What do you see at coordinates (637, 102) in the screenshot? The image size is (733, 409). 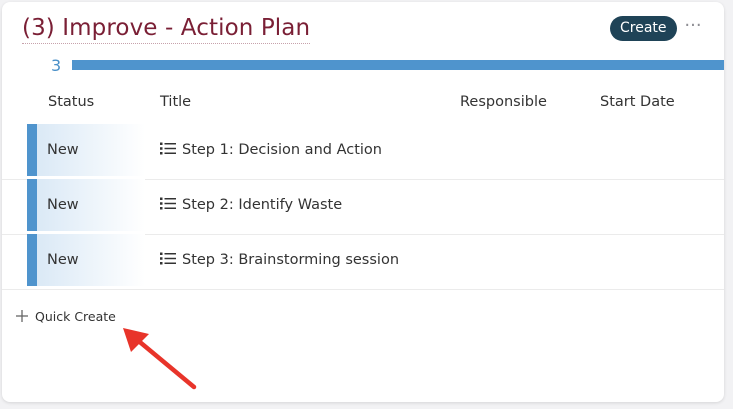 I see `column-header-start-date: Start Date` at bounding box center [637, 102].